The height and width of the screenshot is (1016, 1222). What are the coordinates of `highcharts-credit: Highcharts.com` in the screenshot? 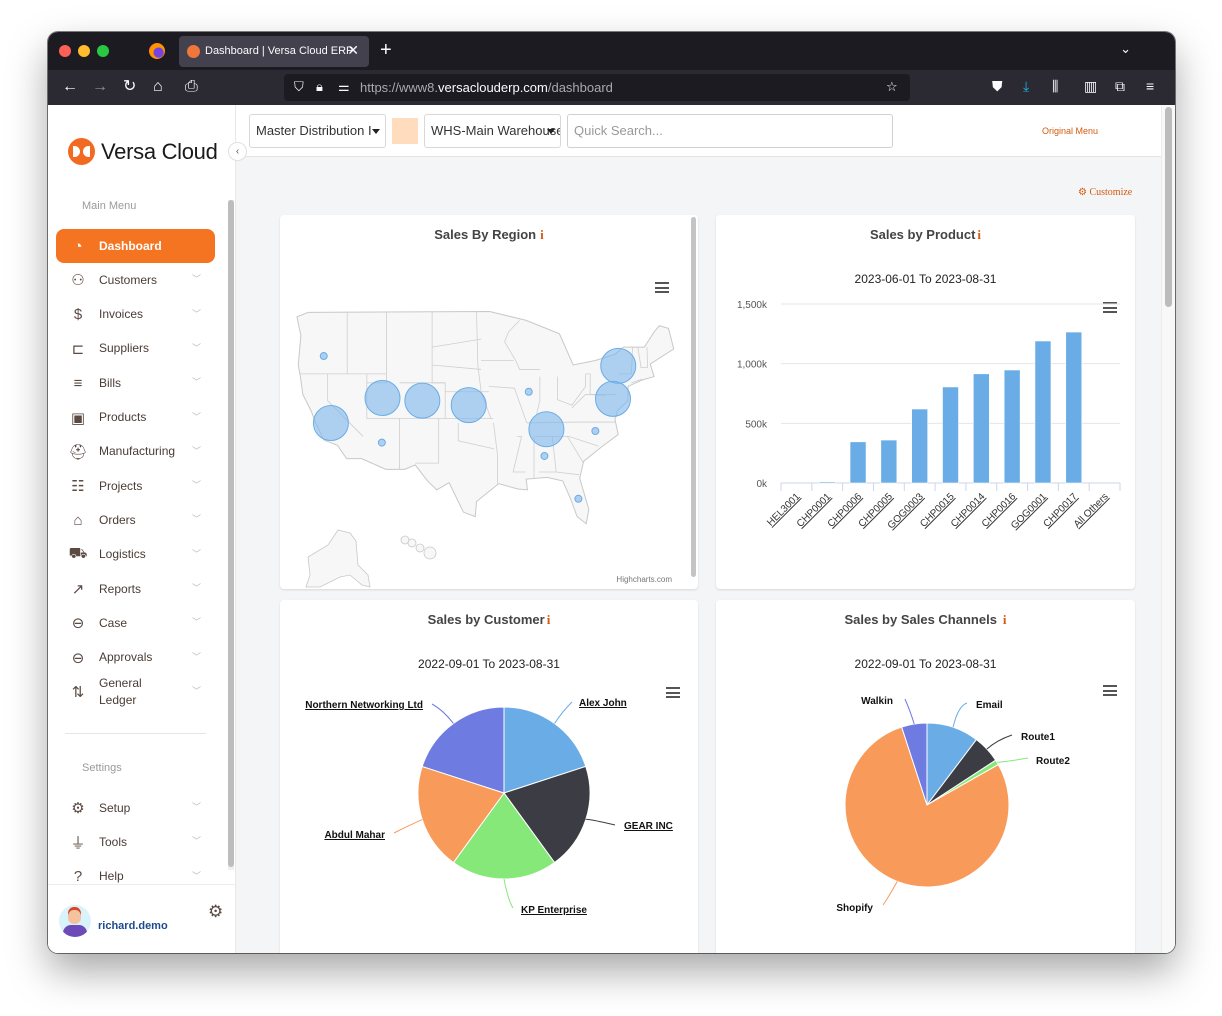 It's located at (644, 579).